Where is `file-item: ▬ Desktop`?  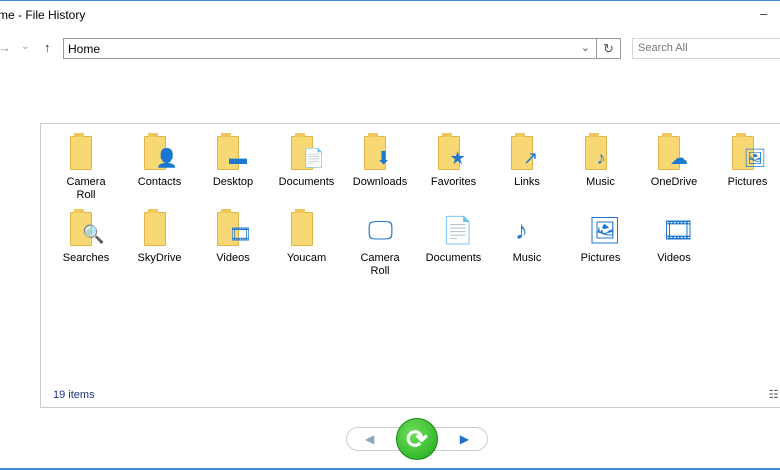 file-item: ▬ Desktop is located at coordinates (233, 161).